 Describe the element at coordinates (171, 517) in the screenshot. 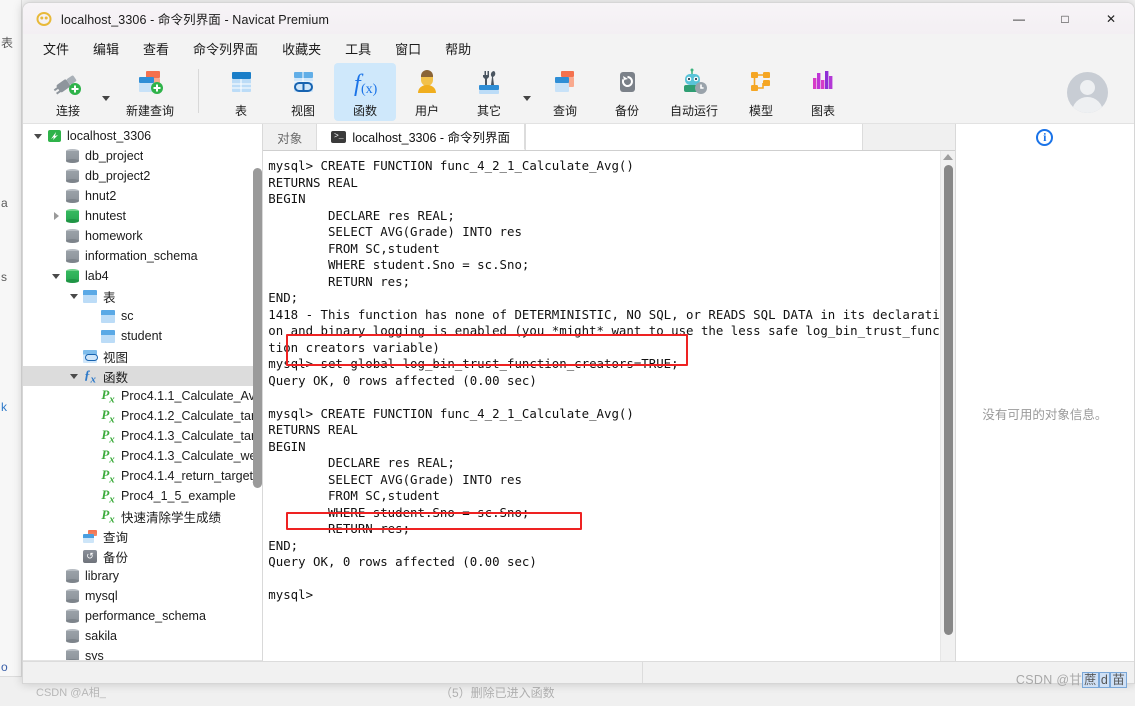

I see `tree-item-label: 快速清除学生成绩` at that location.